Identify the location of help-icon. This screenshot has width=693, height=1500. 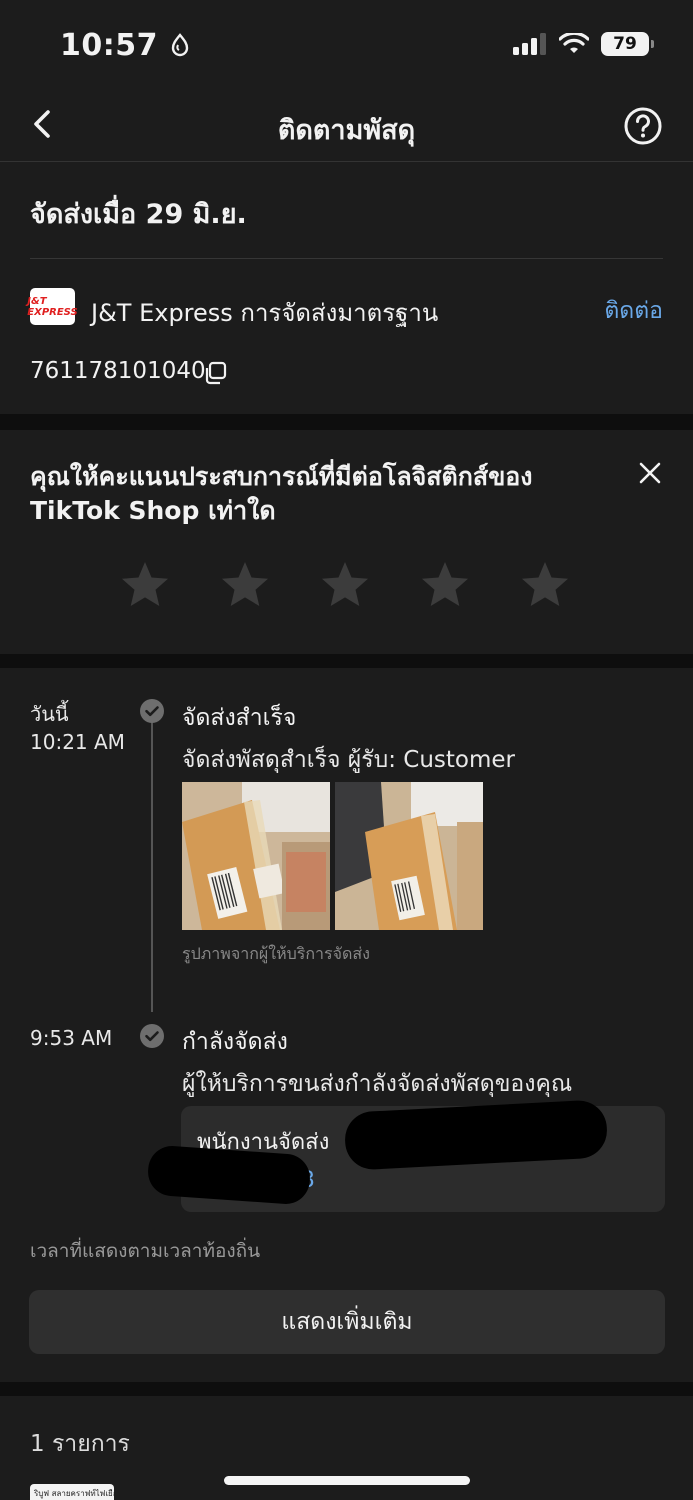
(643, 126).